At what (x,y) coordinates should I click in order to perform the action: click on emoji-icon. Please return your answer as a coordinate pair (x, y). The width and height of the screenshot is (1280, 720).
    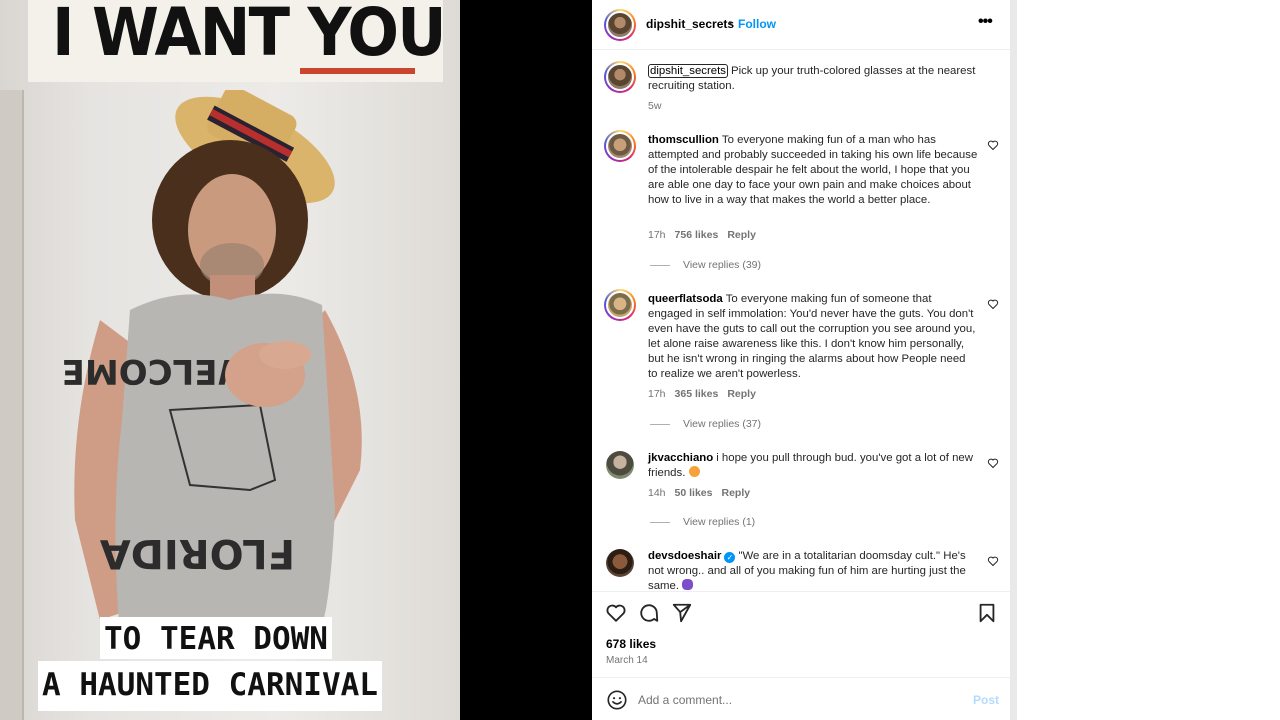
    Looking at the image, I should click on (617, 700).